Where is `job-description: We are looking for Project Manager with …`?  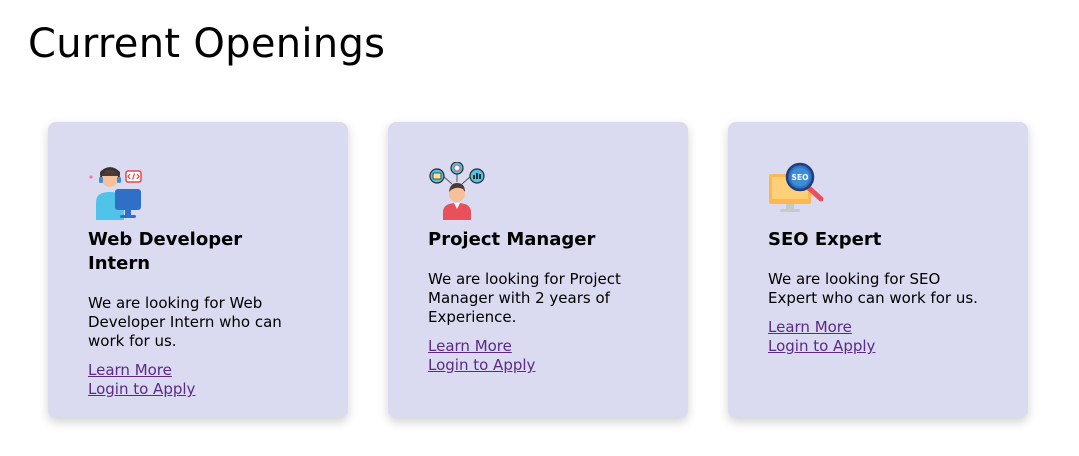 job-description: We are looking for Project Manager with … is located at coordinates (524, 298).